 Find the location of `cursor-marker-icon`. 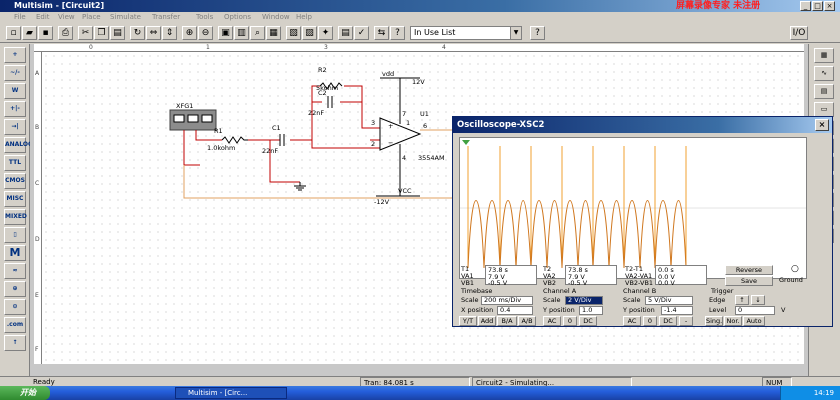

cursor-marker-icon is located at coordinates (466, 142).